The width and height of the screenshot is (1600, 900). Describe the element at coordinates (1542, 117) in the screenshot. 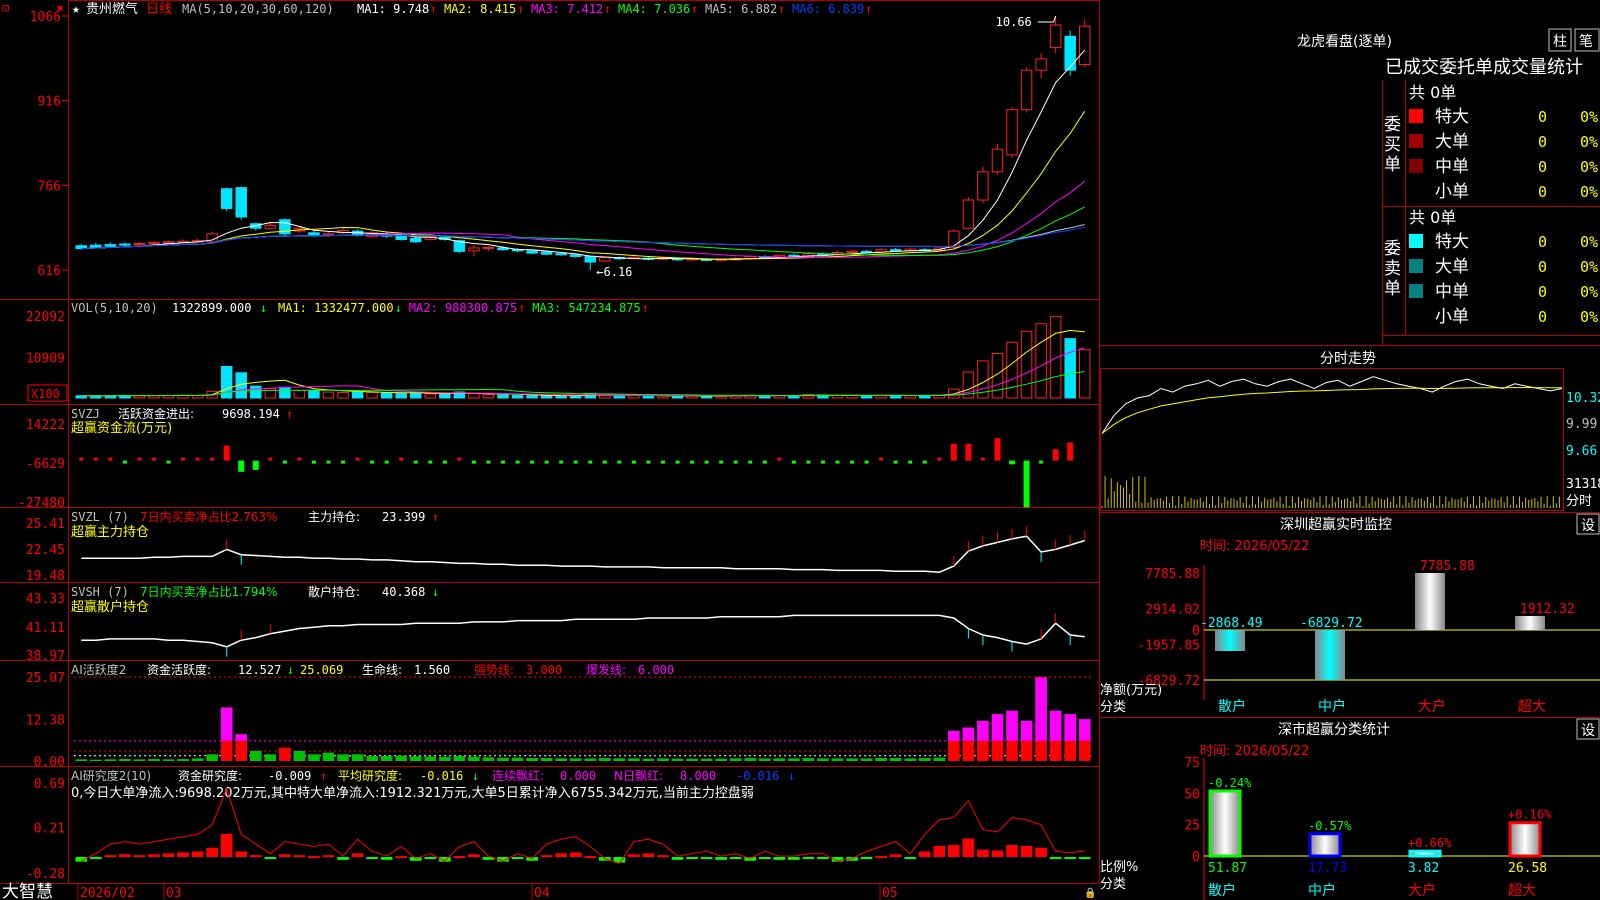

I see `order-count: 0` at that location.